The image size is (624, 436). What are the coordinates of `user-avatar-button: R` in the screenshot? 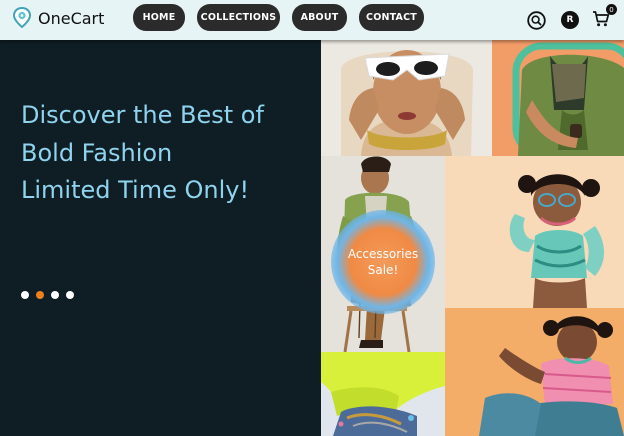 It's located at (570, 20).